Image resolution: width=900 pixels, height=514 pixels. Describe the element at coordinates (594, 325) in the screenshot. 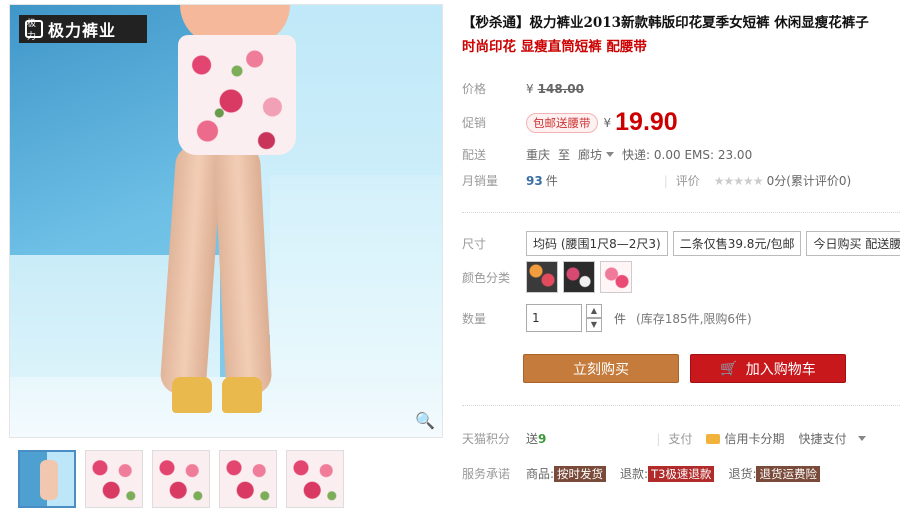

I see `step-down-icon: ▼` at that location.